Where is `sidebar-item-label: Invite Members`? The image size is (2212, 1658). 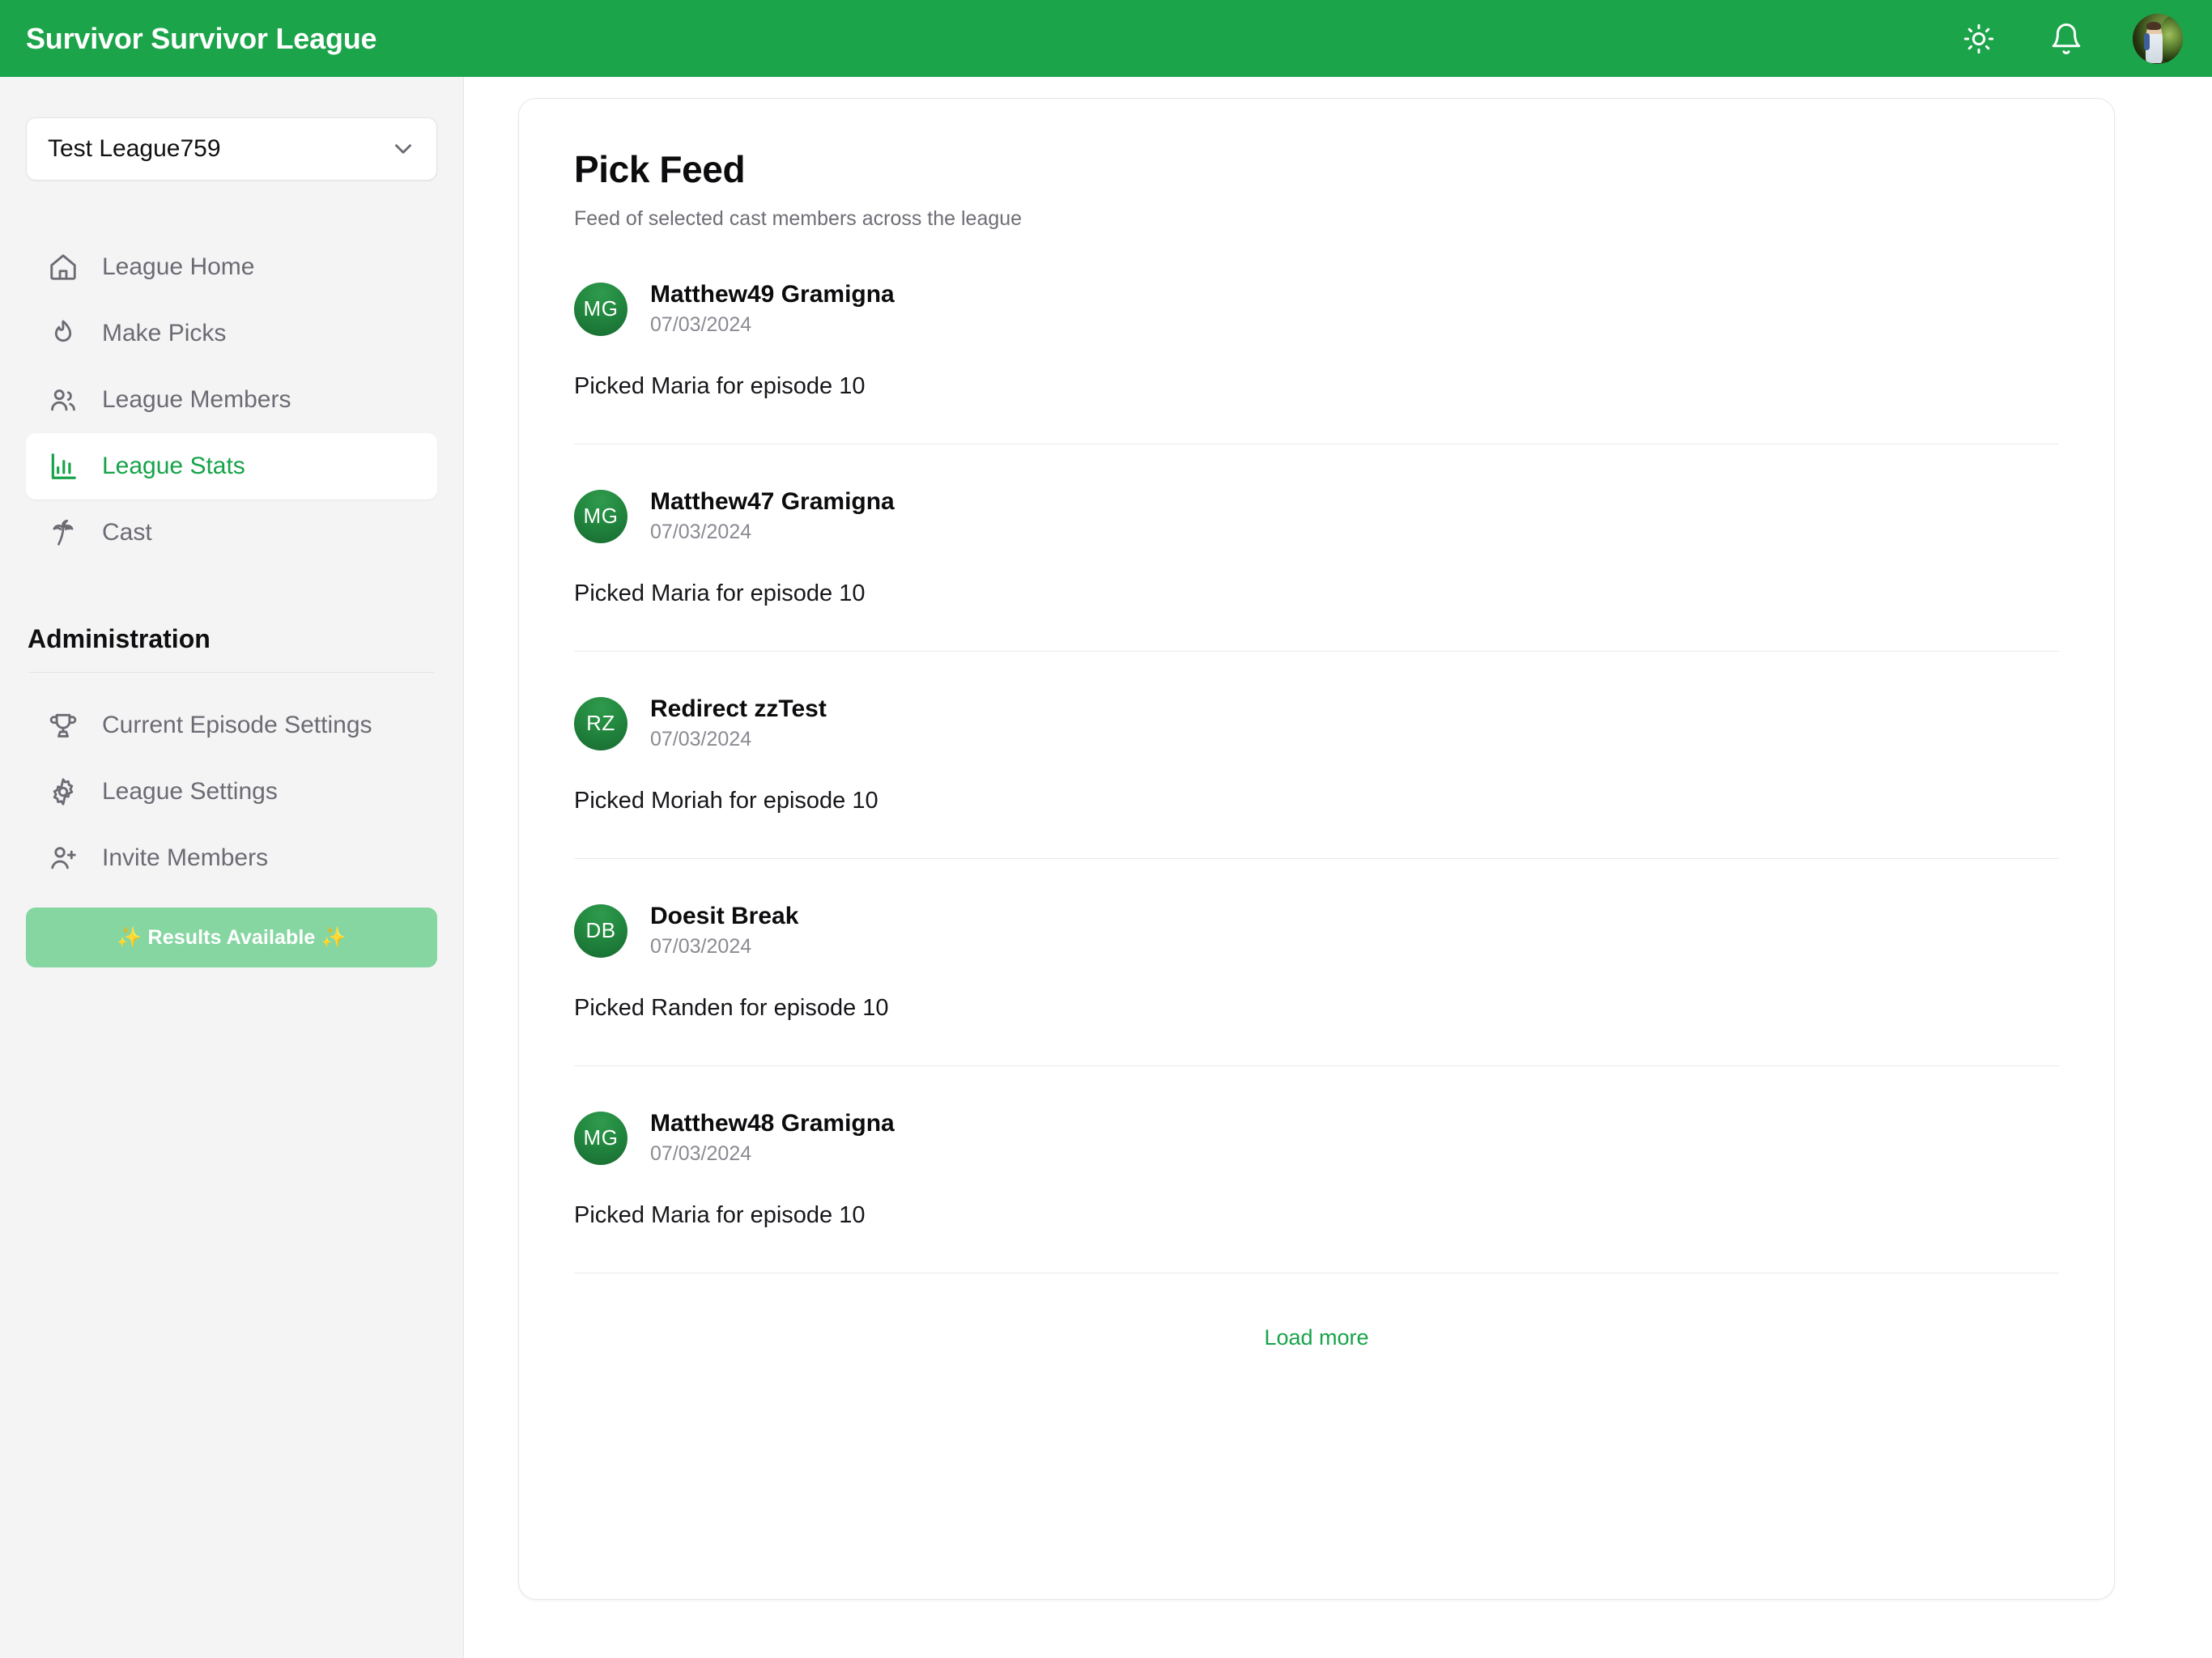
sidebar-item-label: Invite Members is located at coordinates (185, 857).